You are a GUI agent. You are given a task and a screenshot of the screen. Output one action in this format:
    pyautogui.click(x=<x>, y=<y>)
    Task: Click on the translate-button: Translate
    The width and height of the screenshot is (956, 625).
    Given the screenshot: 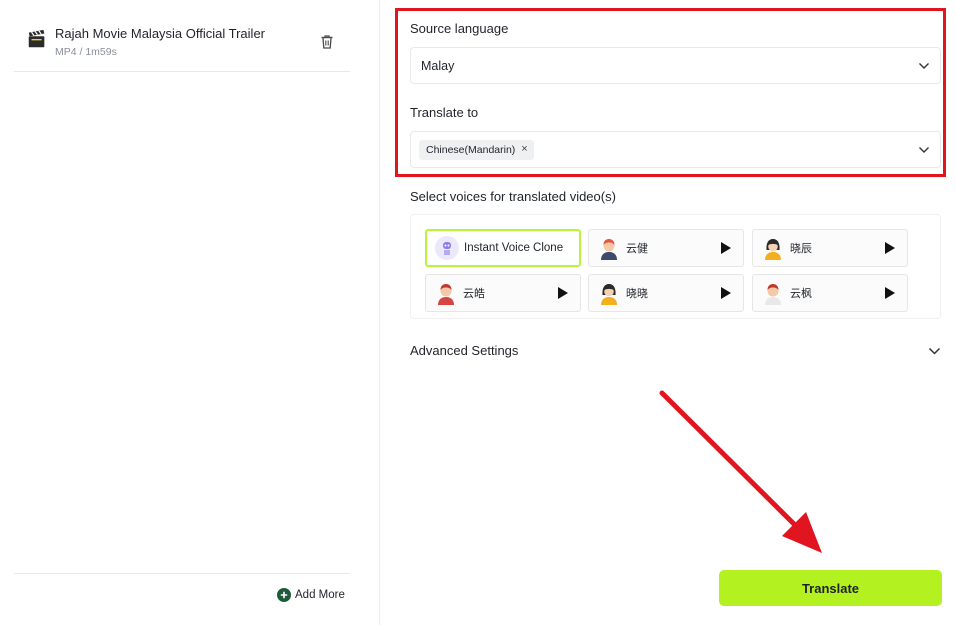 What is the action you would take?
    pyautogui.click(x=830, y=588)
    